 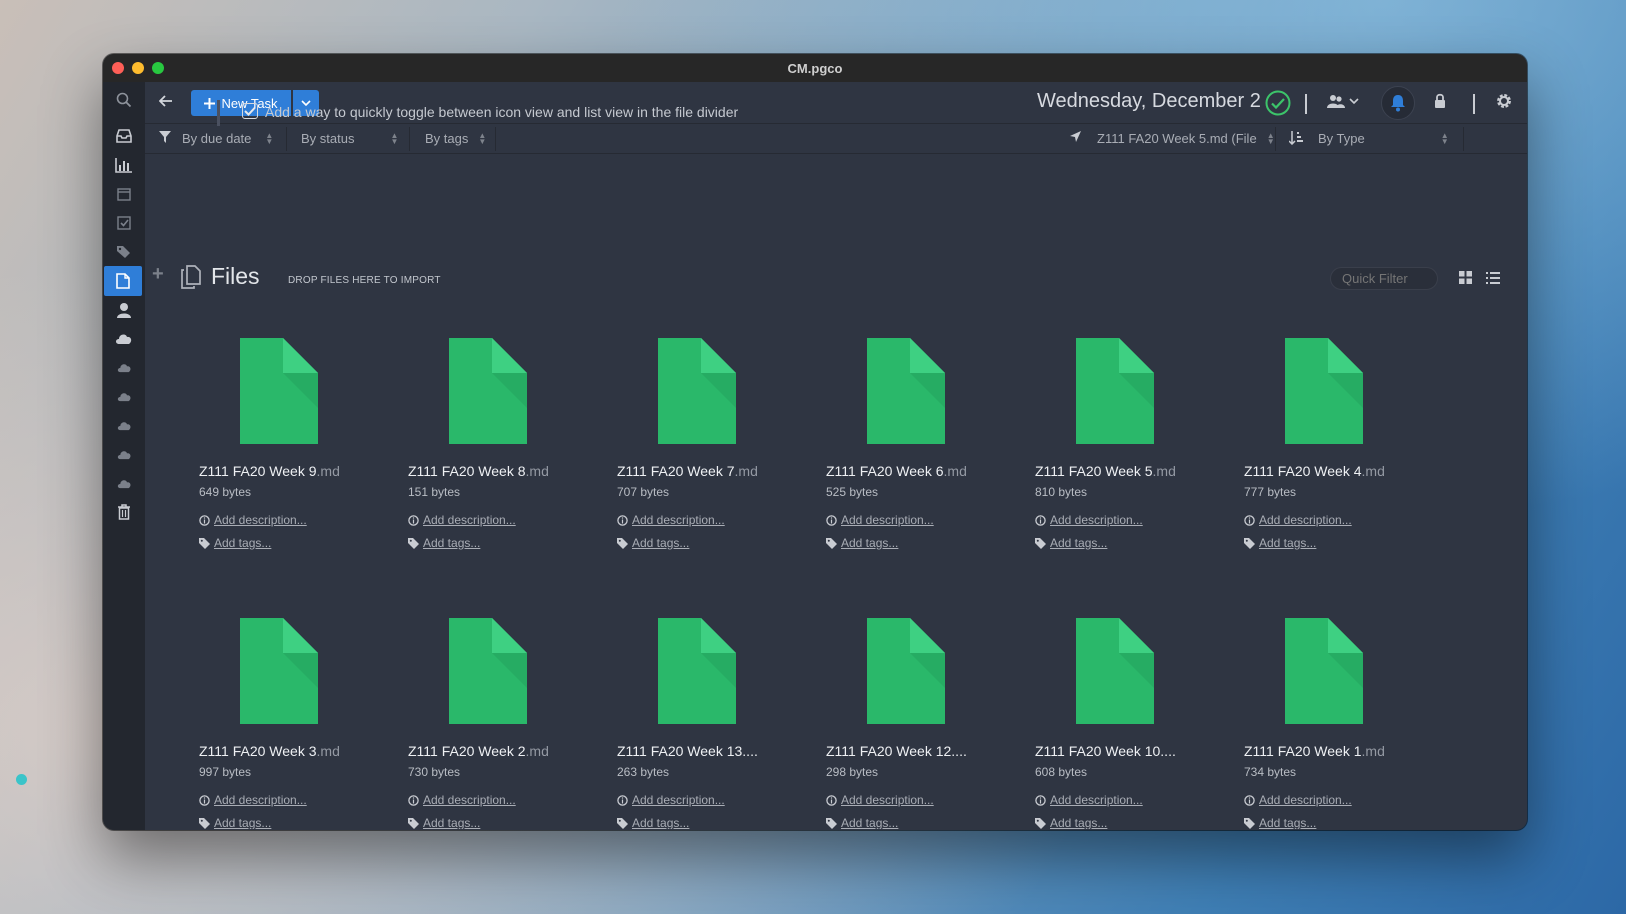 I want to click on file-name: Z111 FA20 Week 1.md, so click(x=1314, y=751).